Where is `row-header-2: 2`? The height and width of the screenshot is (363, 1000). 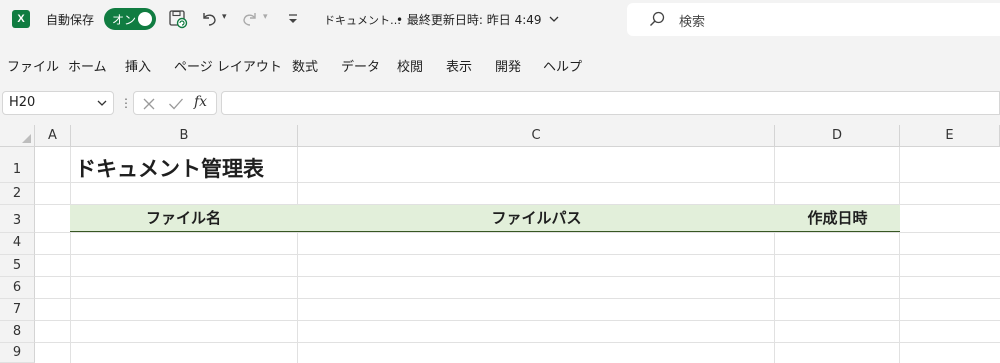
row-header-2: 2 is located at coordinates (17, 194).